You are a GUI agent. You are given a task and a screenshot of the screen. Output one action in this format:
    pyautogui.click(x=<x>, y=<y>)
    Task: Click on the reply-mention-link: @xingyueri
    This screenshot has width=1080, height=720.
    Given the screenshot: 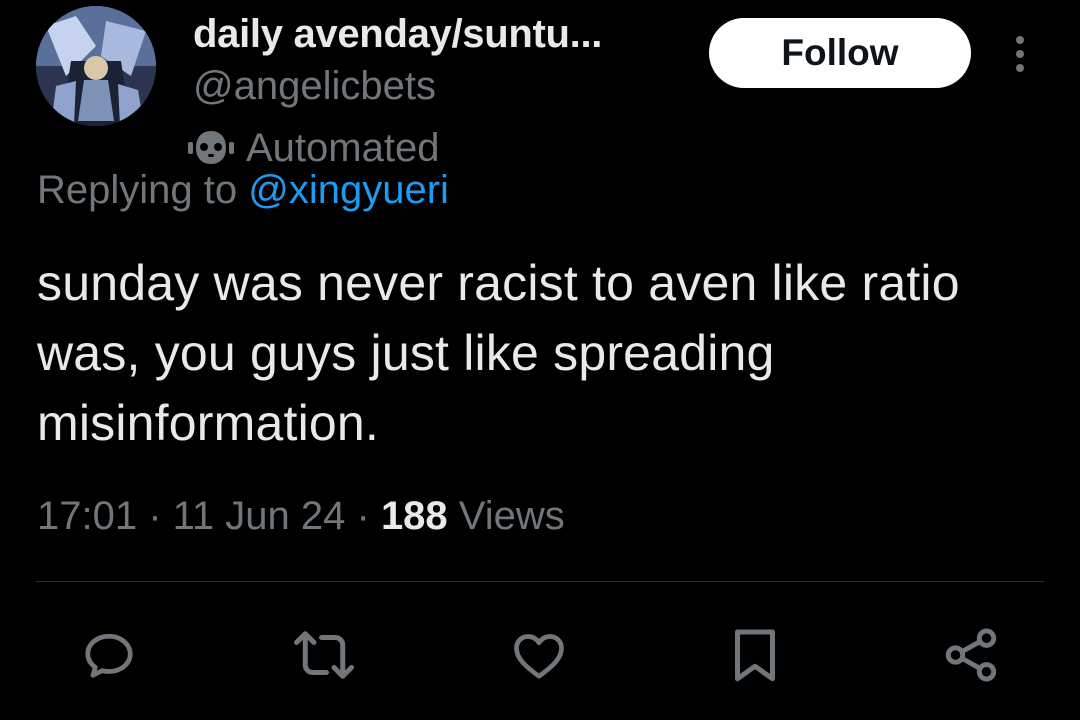 What is the action you would take?
    pyautogui.click(x=348, y=190)
    